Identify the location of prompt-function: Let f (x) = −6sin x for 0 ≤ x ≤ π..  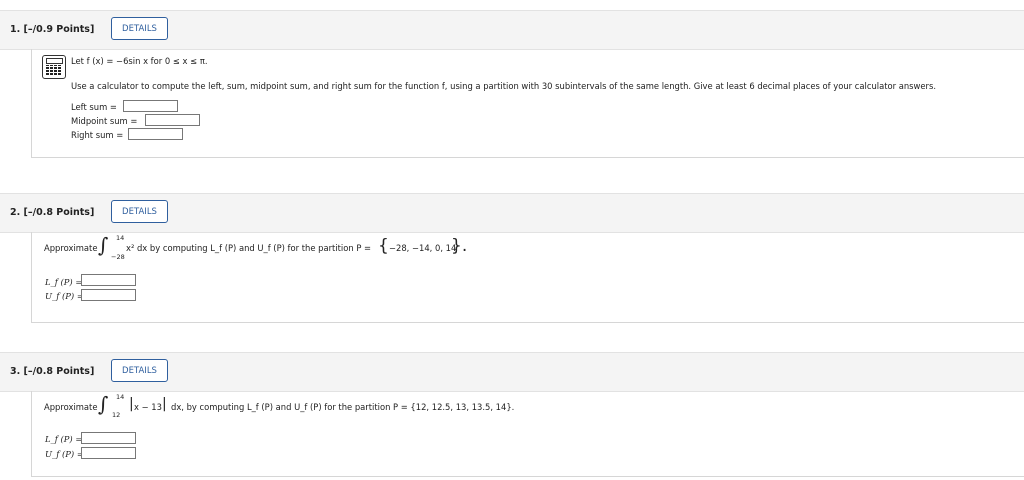
(139, 61).